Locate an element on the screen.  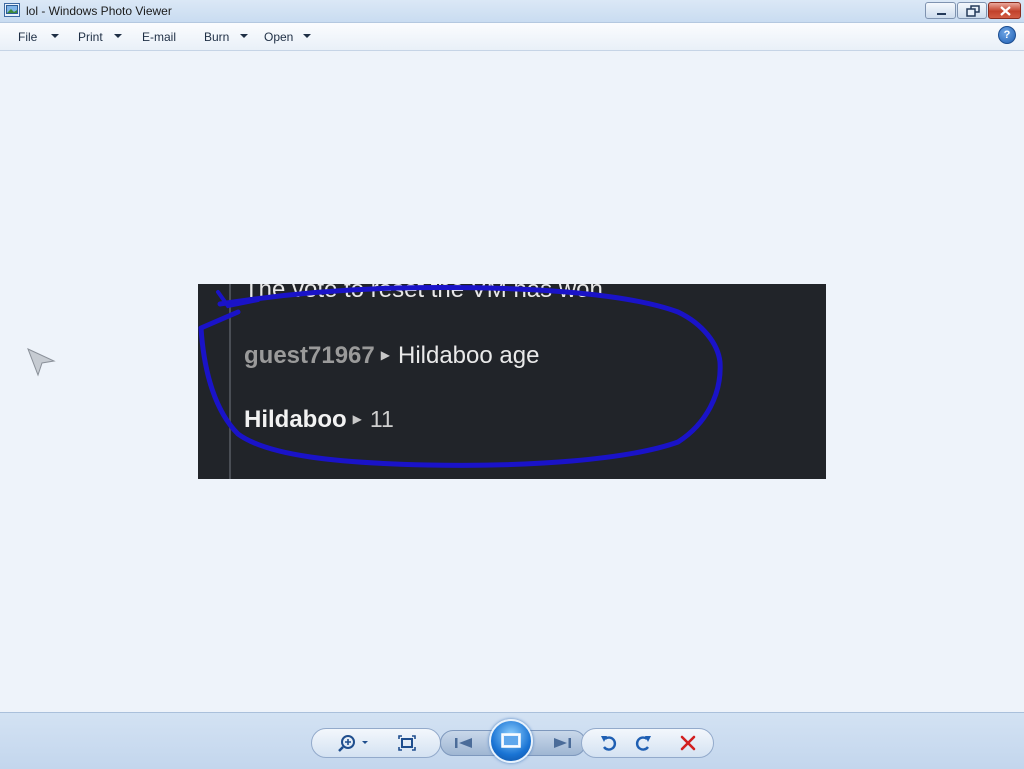
close-window-button is located at coordinates (1004, 10).